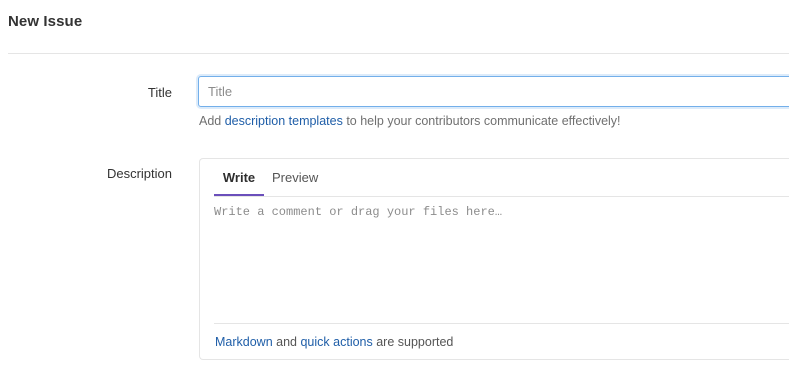  What do you see at coordinates (398, 53) in the screenshot?
I see `title-divider` at bounding box center [398, 53].